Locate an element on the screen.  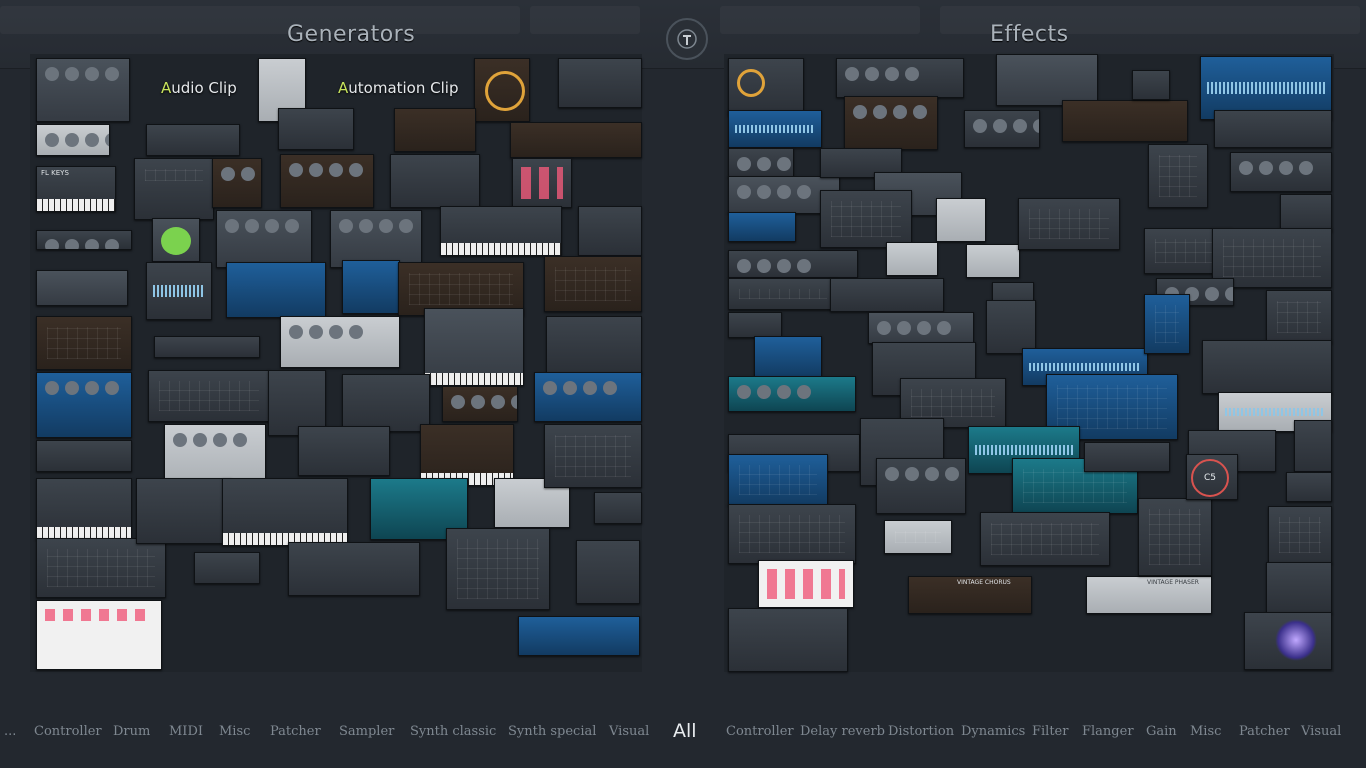
tab-effect-visual: Visual is located at coordinates (1321, 731).